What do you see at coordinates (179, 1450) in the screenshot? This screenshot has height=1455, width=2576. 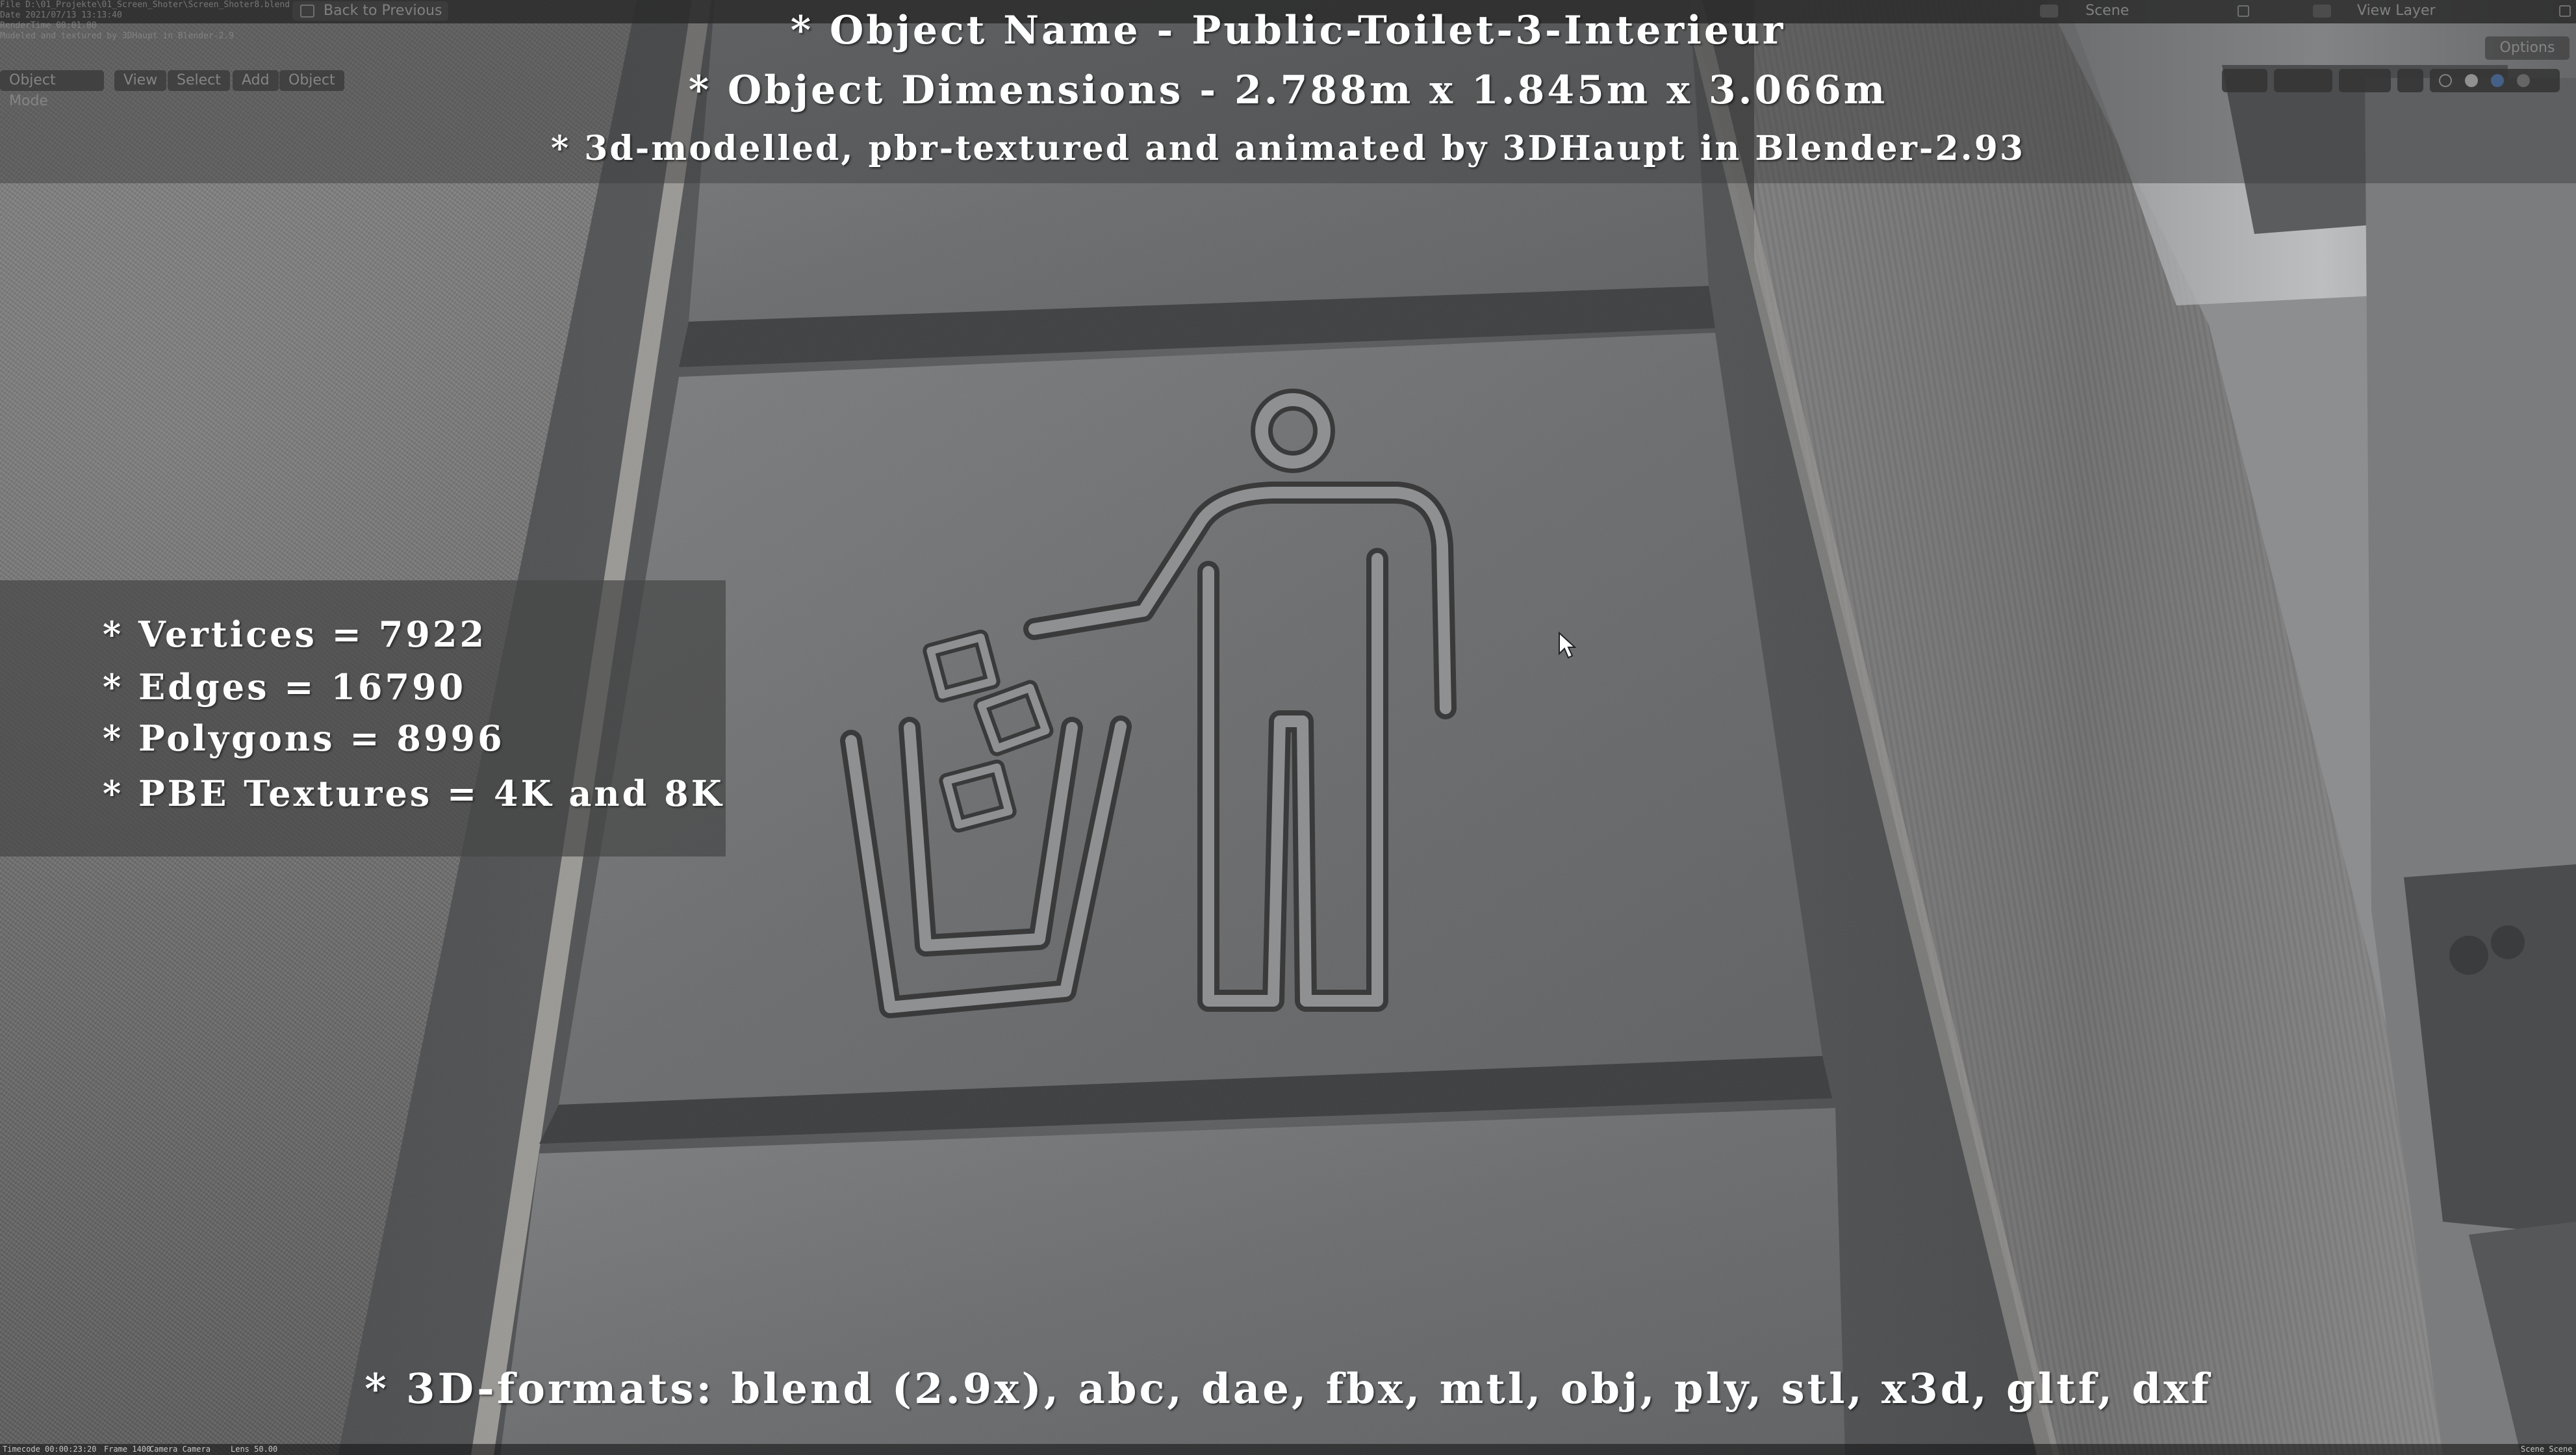 I see `status-camera: Camera Camera` at bounding box center [179, 1450].